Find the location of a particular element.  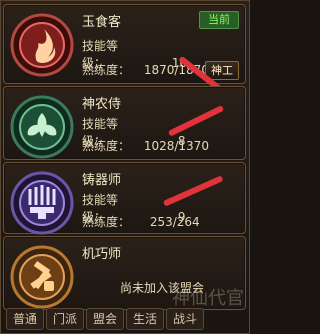

leaf-emblem-icon is located at coordinates (42, 127).